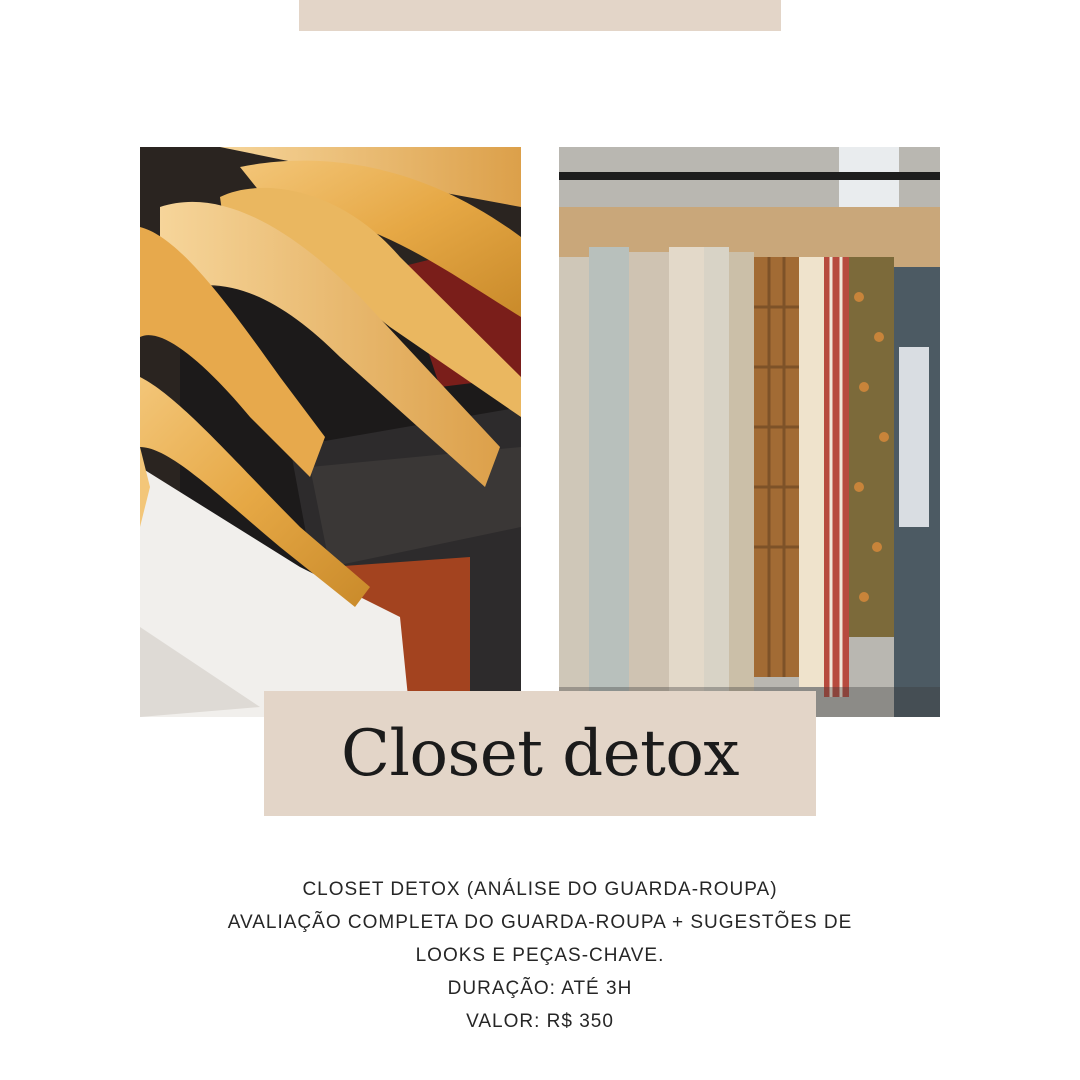  What do you see at coordinates (540, 15) in the screenshot?
I see `top-decorative-band` at bounding box center [540, 15].